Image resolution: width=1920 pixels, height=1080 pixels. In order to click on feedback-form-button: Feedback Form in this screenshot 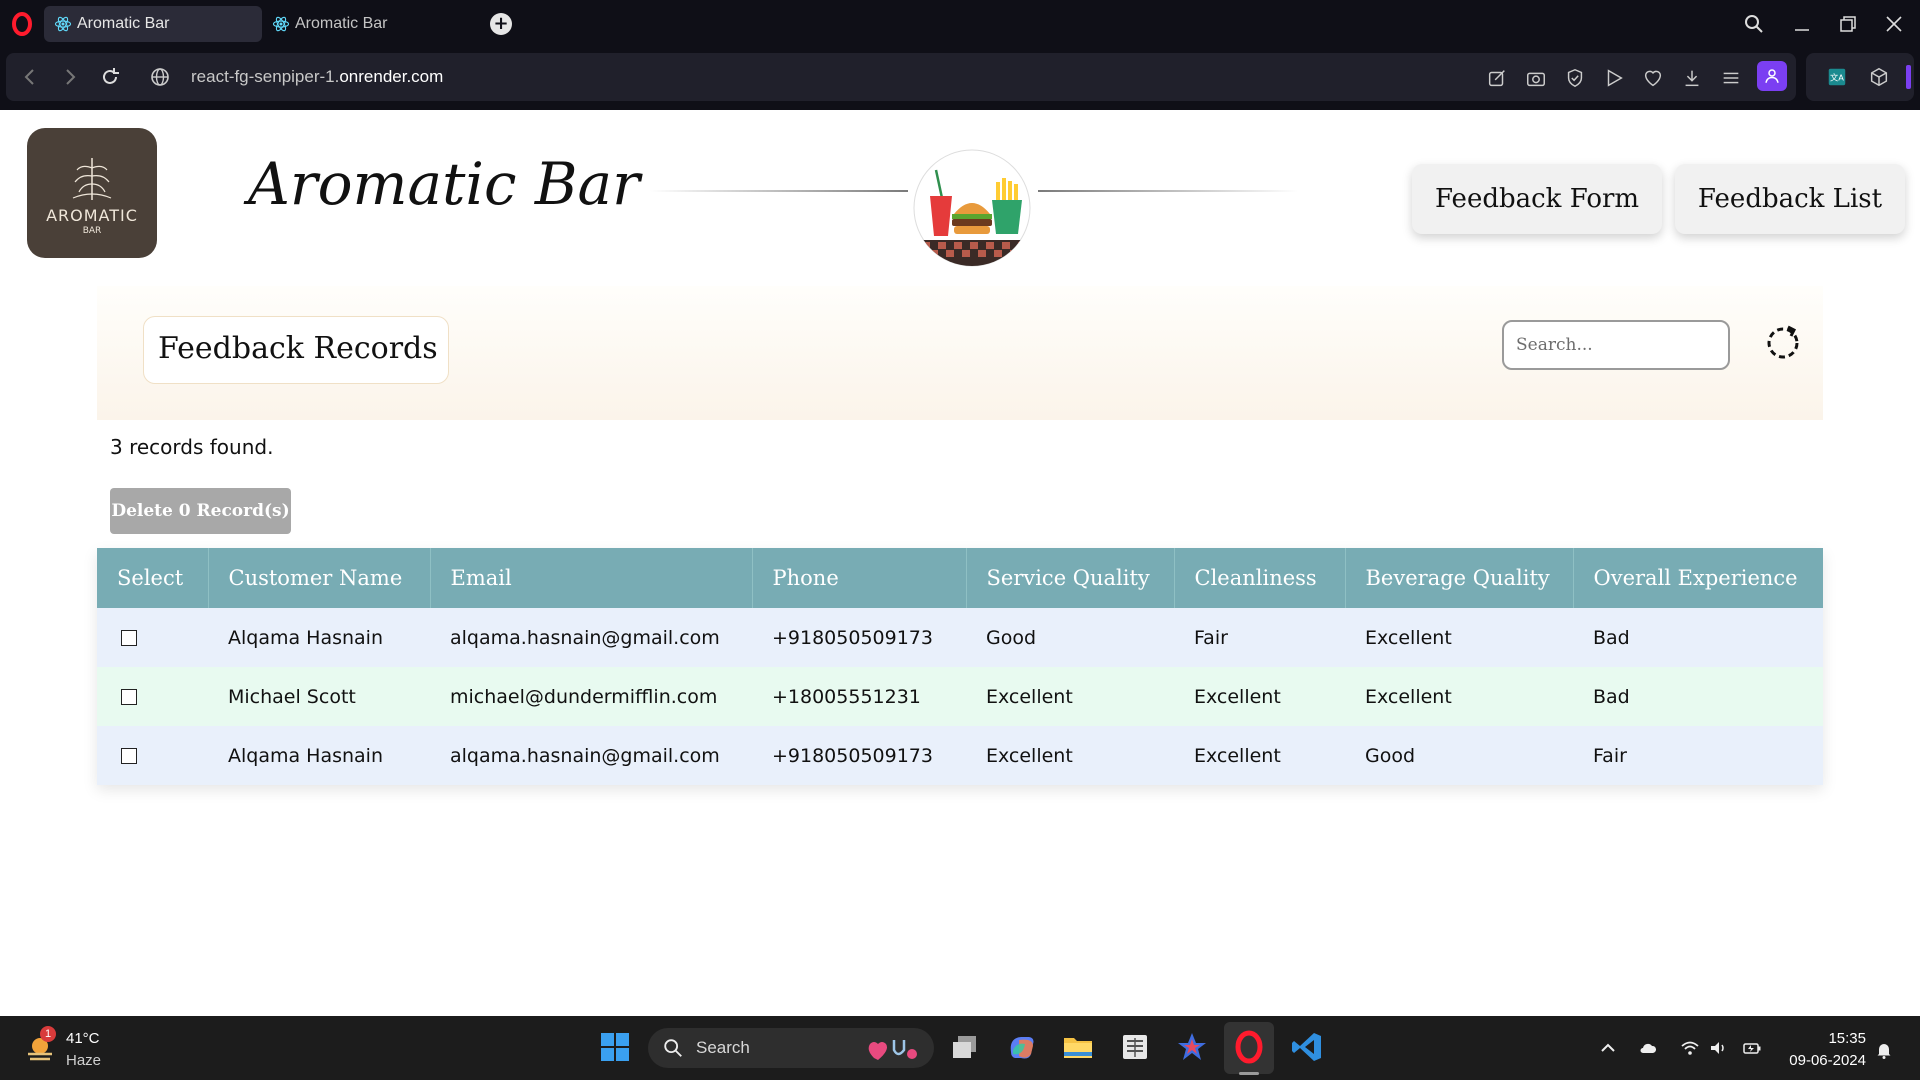, I will do `click(1537, 199)`.